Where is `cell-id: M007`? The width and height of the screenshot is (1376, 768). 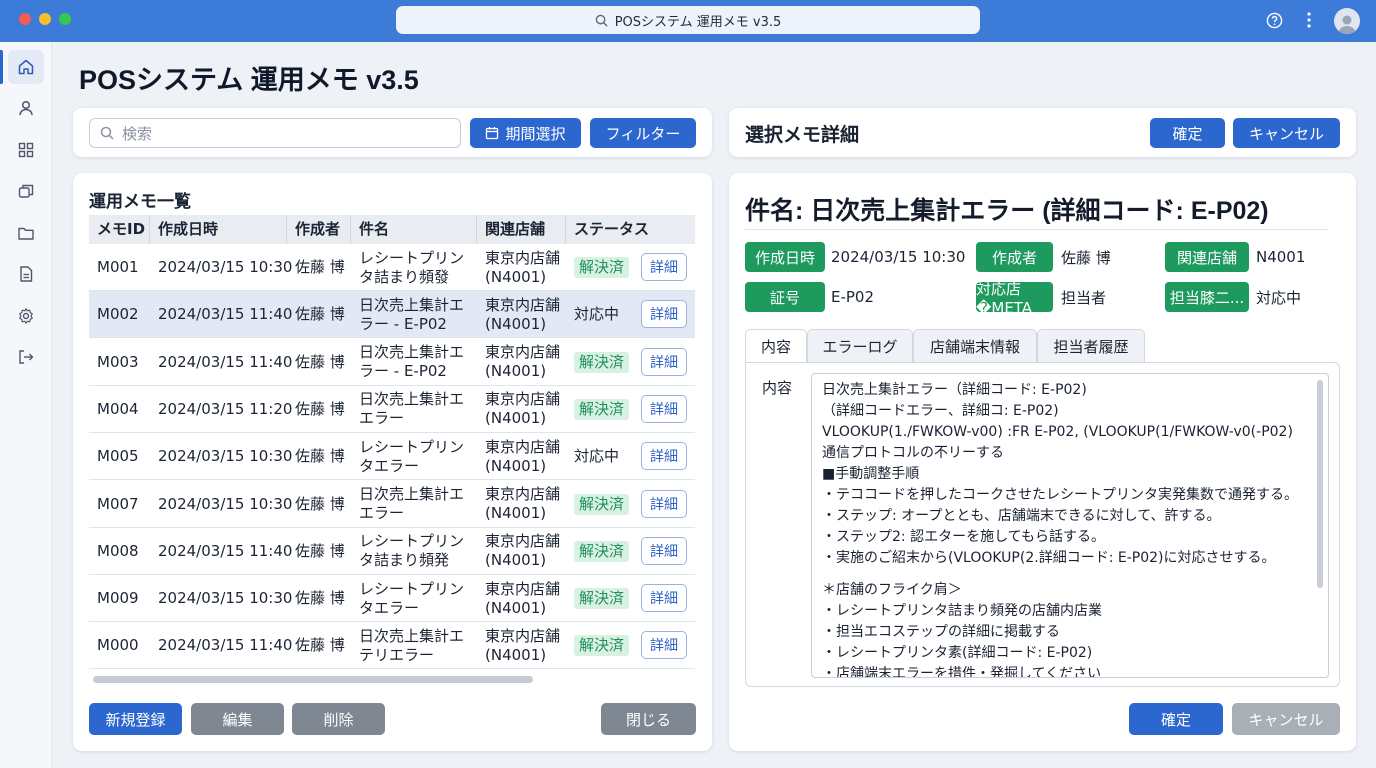 cell-id: M007 is located at coordinates (118, 503).